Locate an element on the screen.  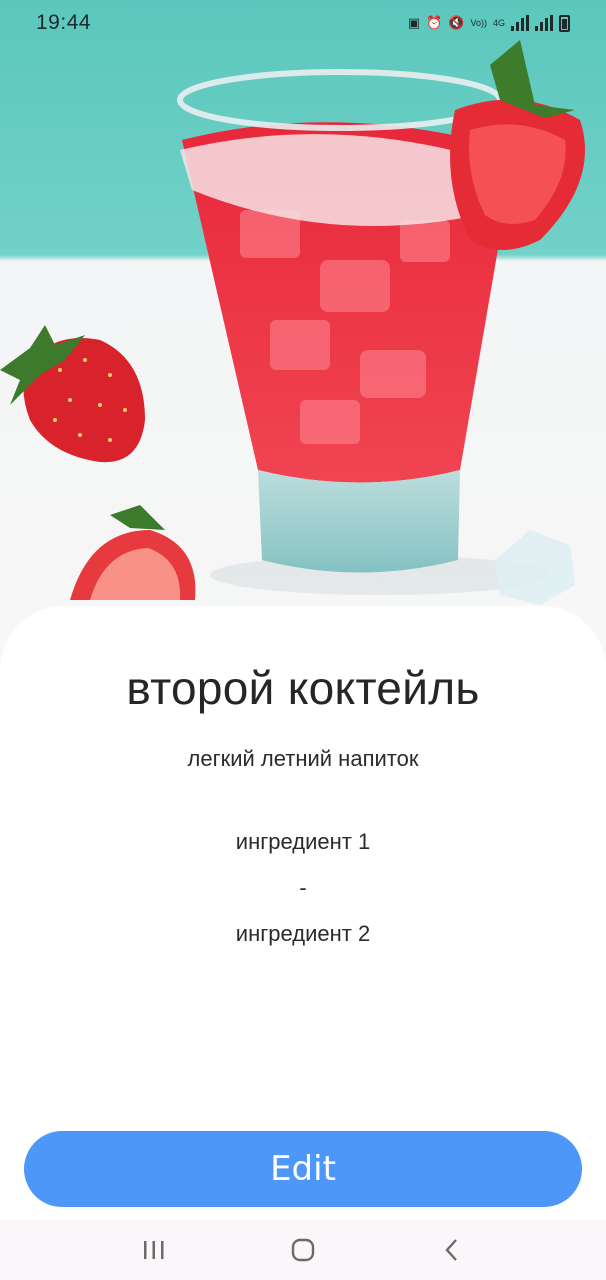
status-icons: ▣ ⏰ 🔇 Vo)) 4G is located at coordinates (488, 23).